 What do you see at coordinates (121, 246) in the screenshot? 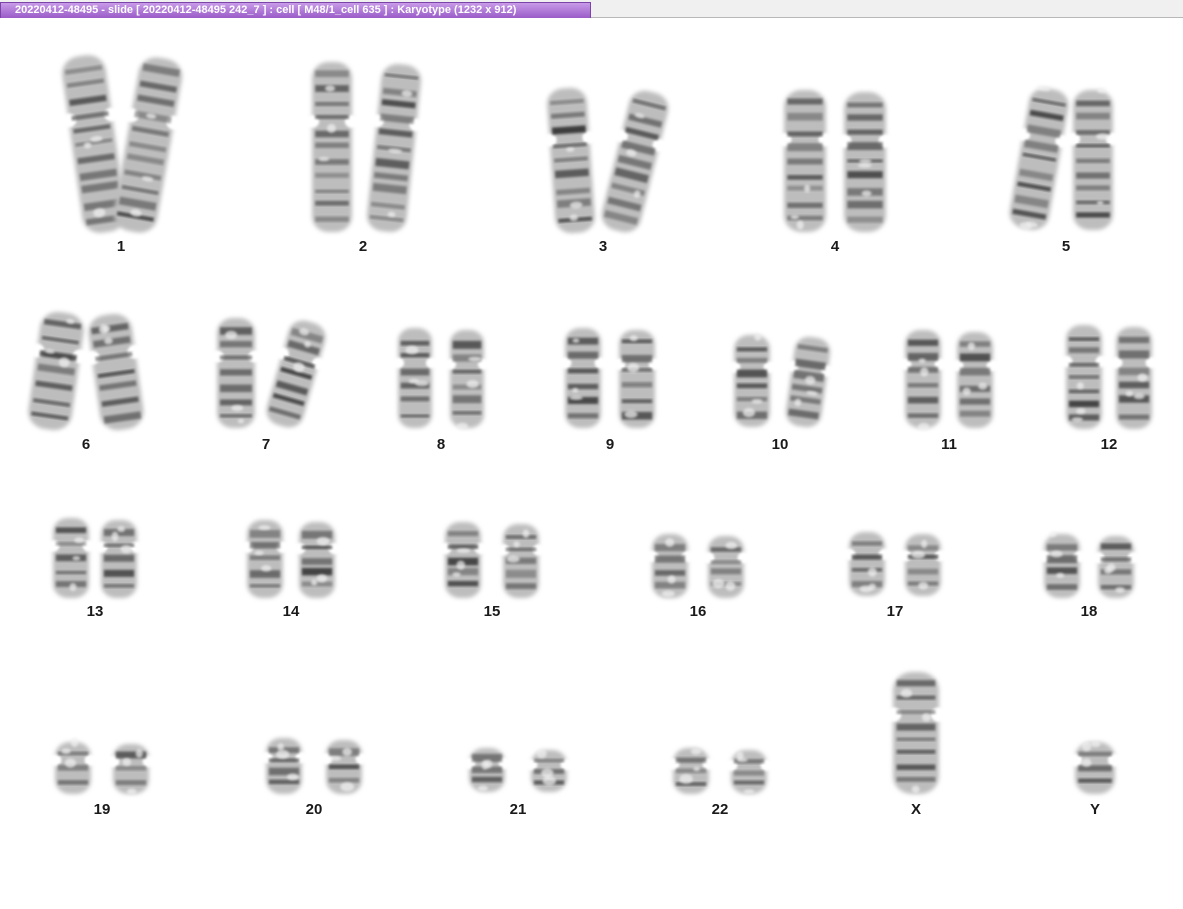
I see `chromosome-label-1: 1` at bounding box center [121, 246].